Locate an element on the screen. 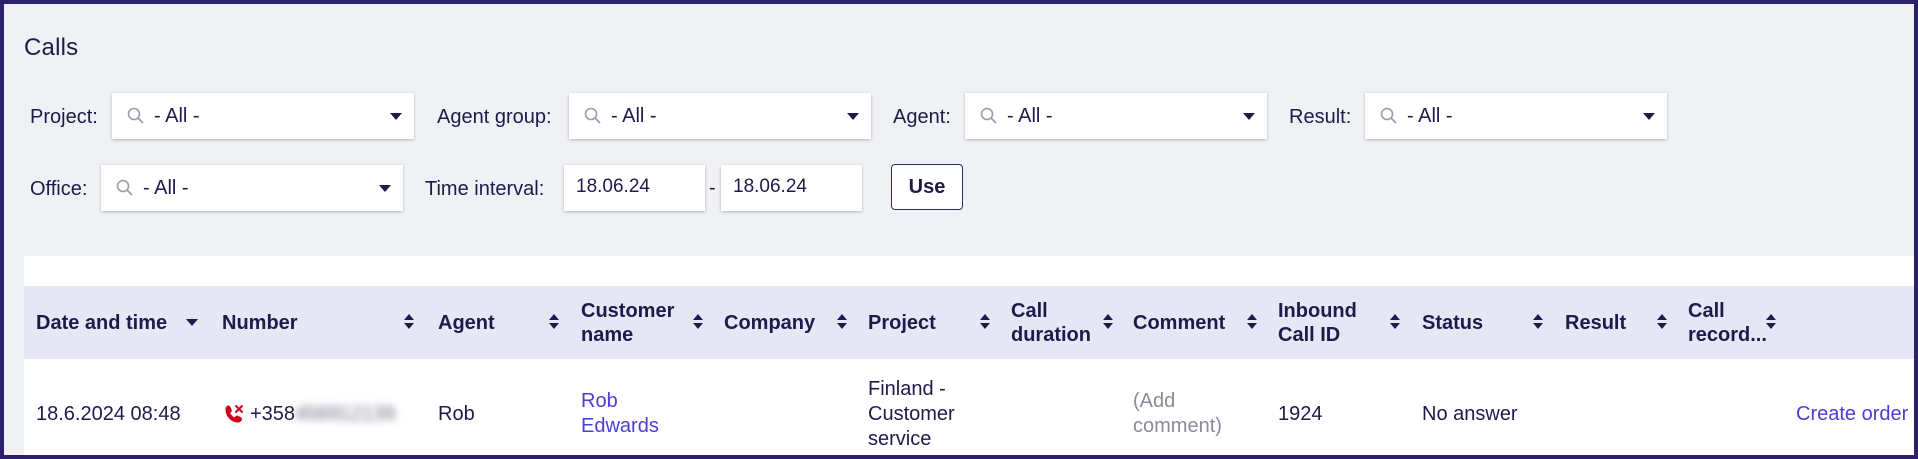 The width and height of the screenshot is (1918, 459). column-status: Status is located at coordinates (1452, 322).